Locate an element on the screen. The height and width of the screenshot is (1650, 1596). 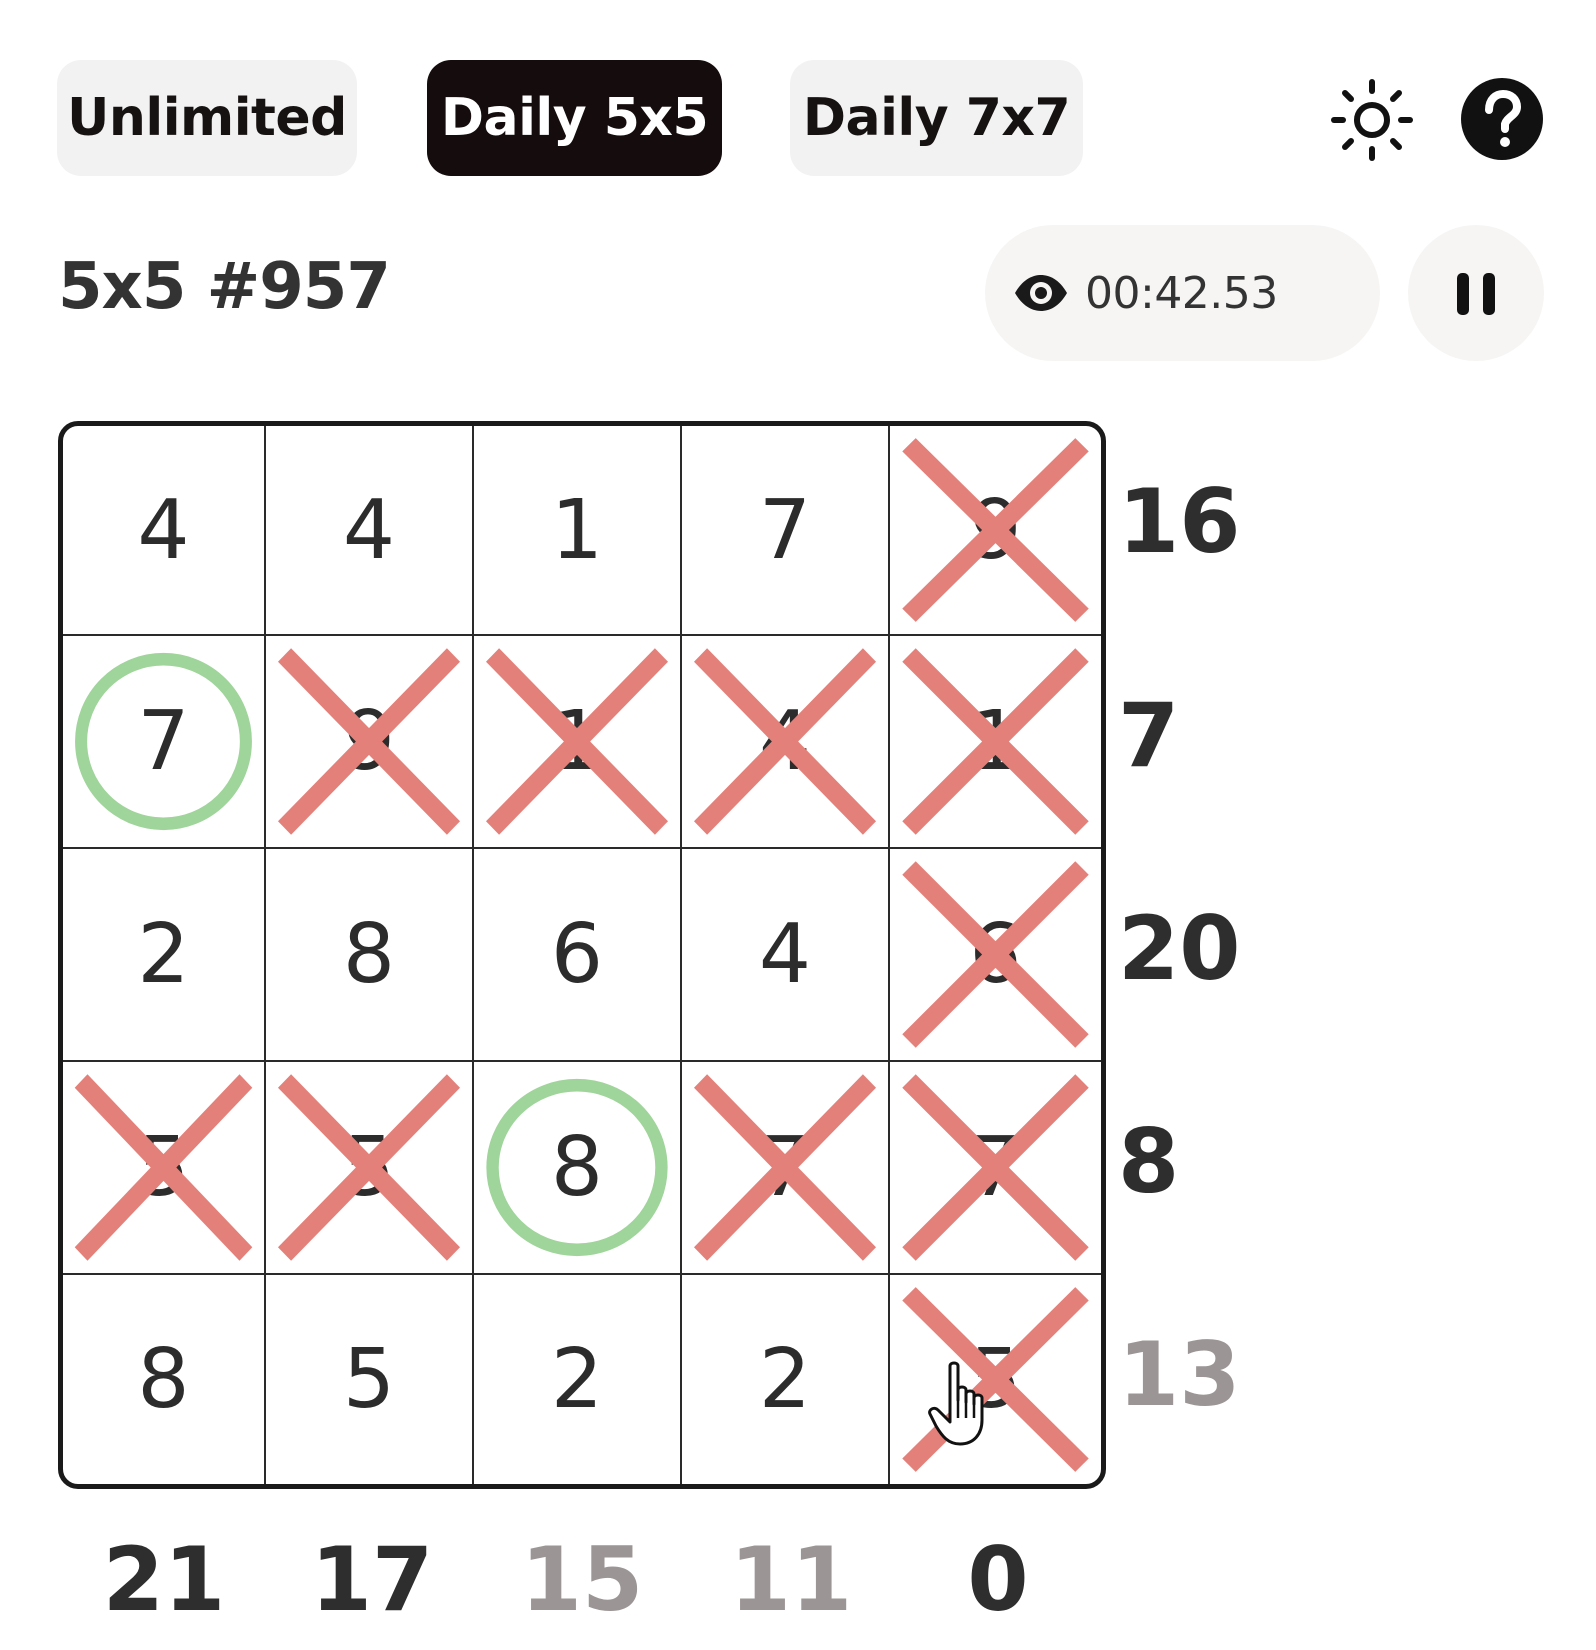
timer-pill: 00:42.53 is located at coordinates (1182, 293).